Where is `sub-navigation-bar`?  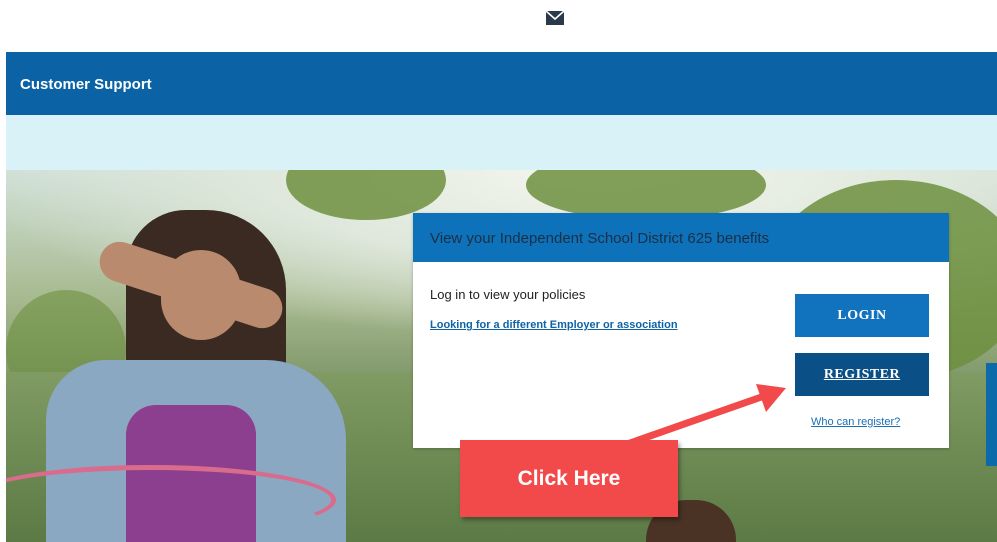 sub-navigation-bar is located at coordinates (501, 142).